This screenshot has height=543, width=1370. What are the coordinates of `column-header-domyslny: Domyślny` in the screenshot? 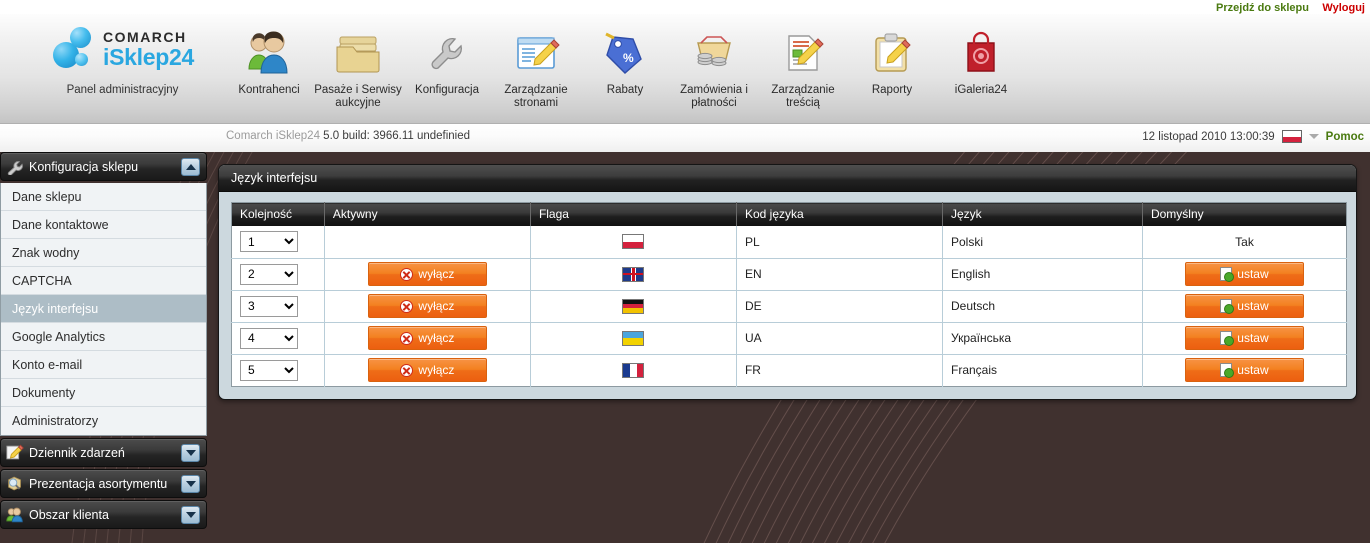 It's located at (1244, 214).